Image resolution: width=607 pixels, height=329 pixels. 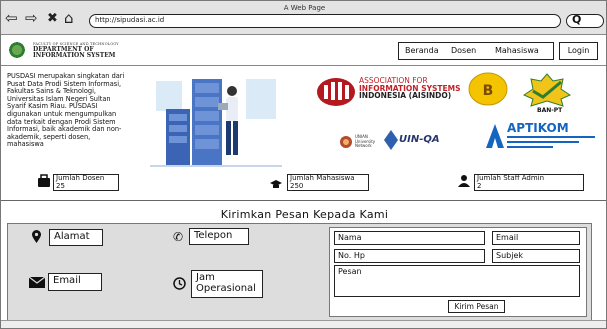 I want to click on mail-icon, so click(x=37, y=282).